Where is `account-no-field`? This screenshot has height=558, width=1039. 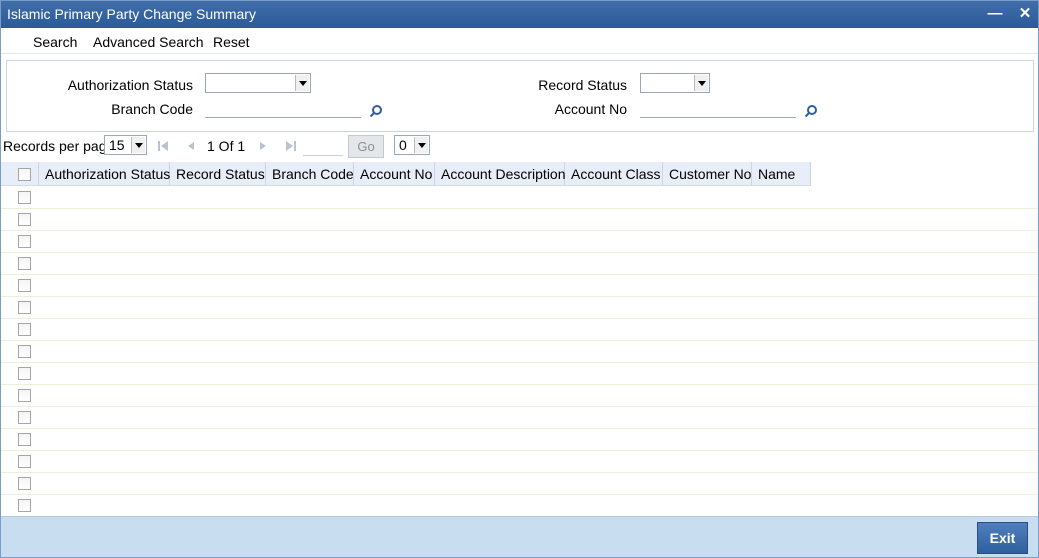 account-no-field is located at coordinates (718, 108).